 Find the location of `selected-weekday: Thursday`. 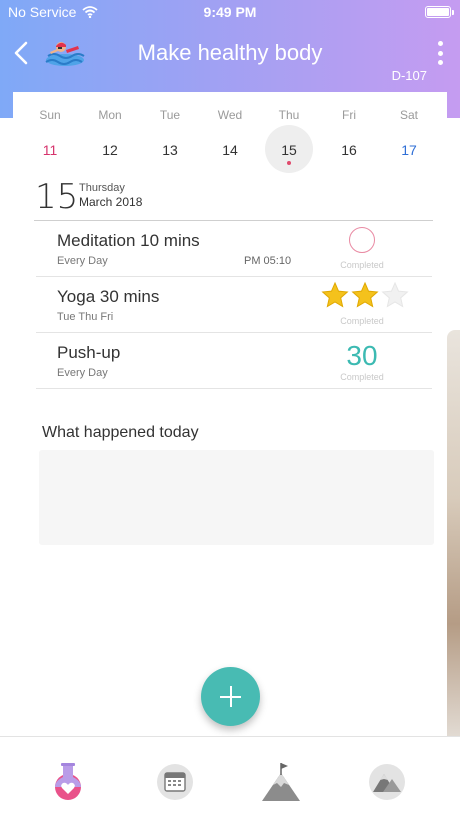

selected-weekday: Thursday is located at coordinates (102, 188).